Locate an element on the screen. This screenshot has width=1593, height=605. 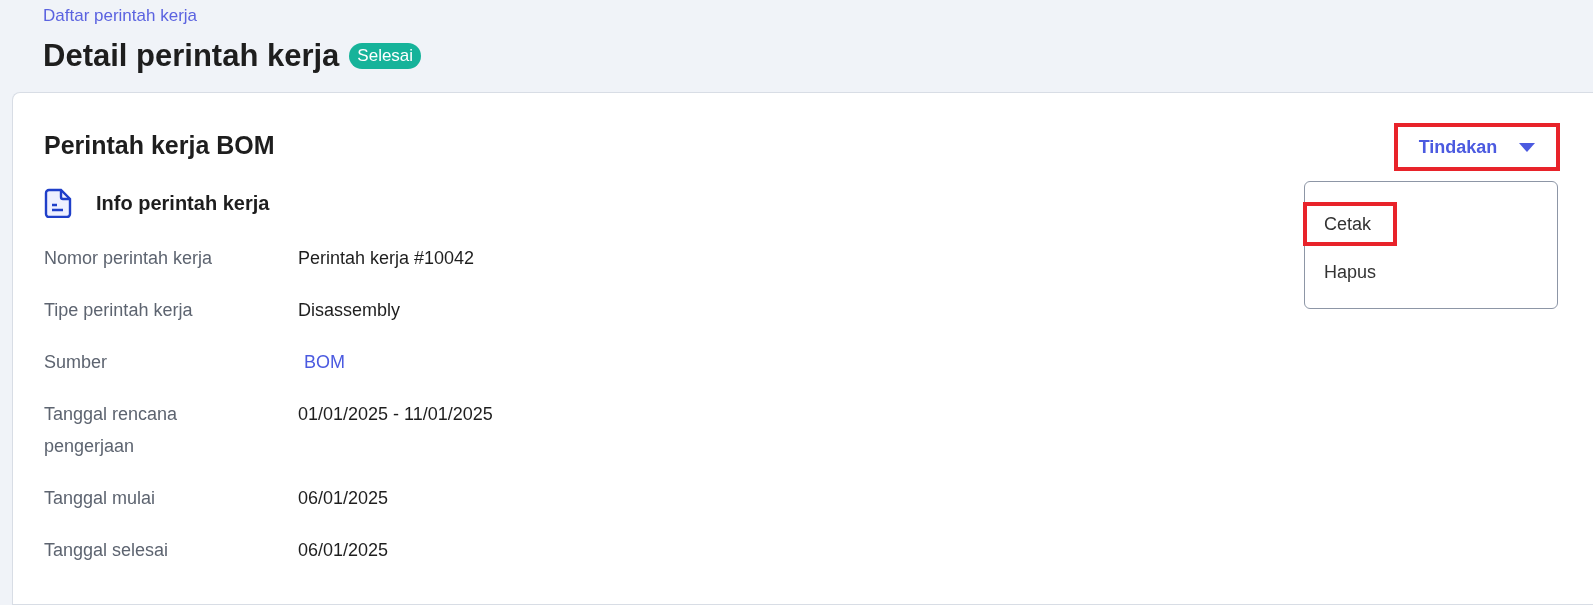
field-label: Sumber is located at coordinates (76, 362).